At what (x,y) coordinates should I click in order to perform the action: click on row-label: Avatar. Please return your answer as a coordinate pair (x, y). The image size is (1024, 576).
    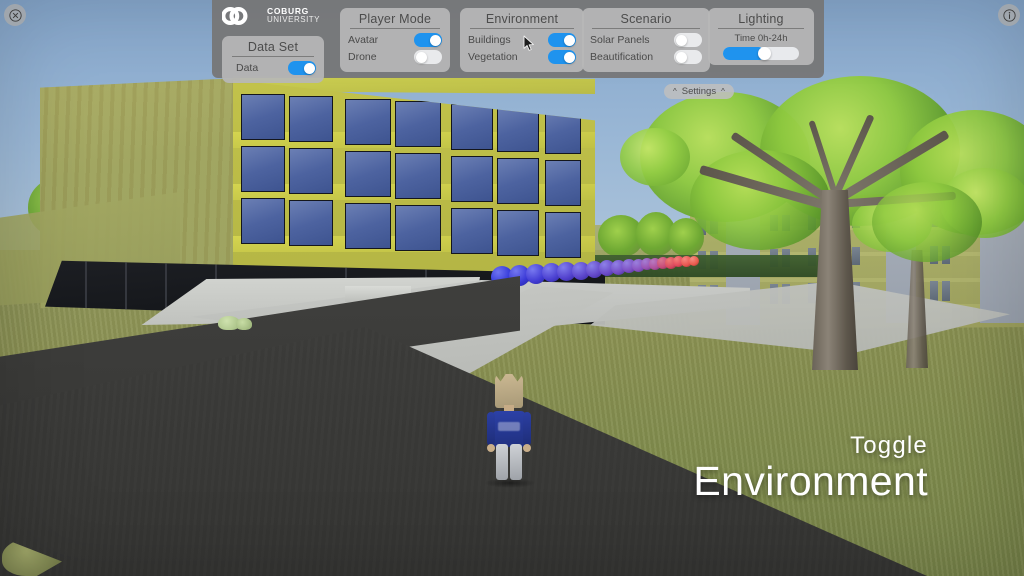
    Looking at the image, I should click on (363, 40).